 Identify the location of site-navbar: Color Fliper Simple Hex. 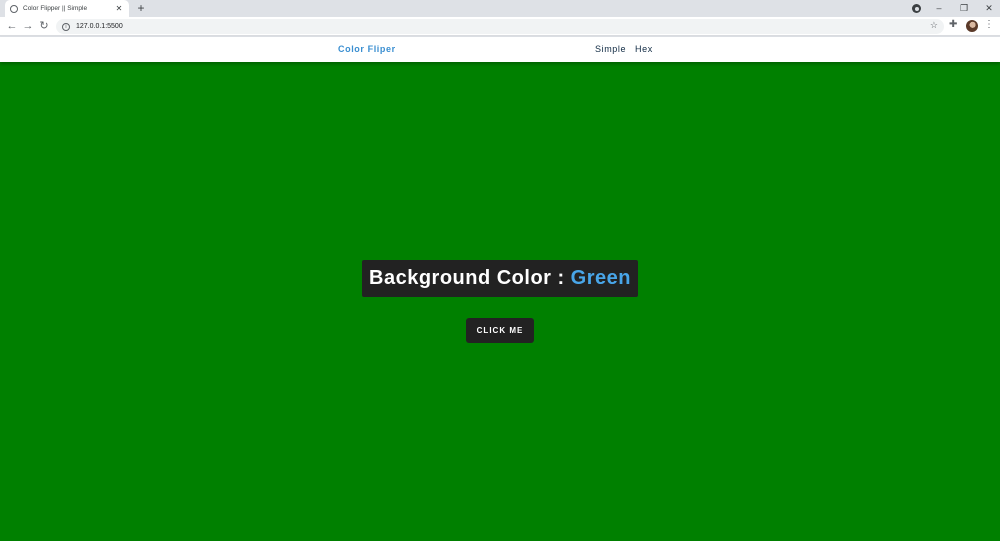
(500, 49).